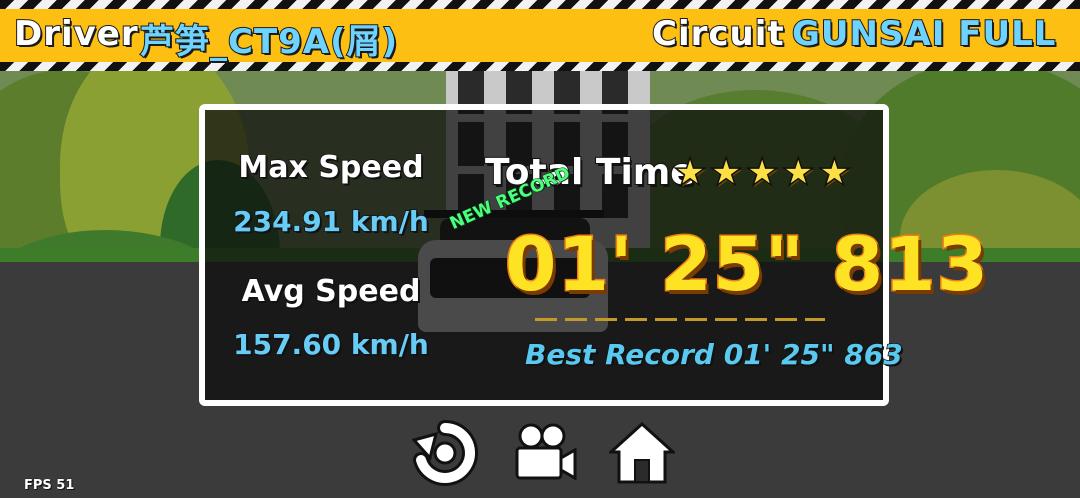  I want to click on checker-stripe-top, so click(540, 4).